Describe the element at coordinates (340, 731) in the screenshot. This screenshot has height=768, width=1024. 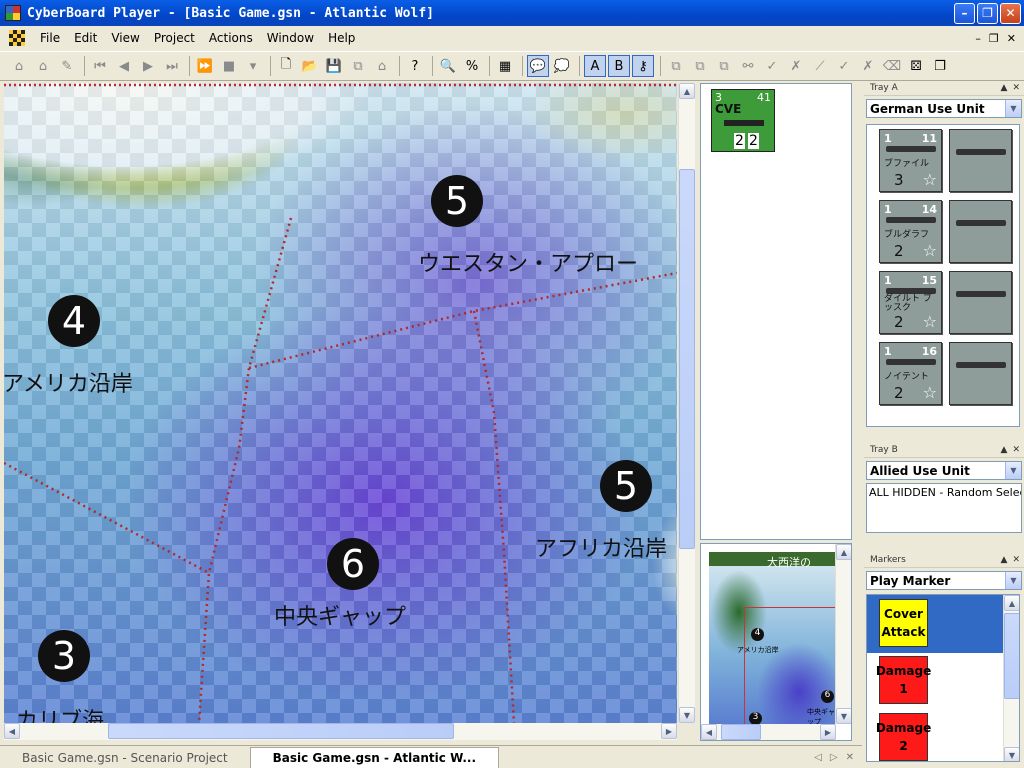
I see `map-horizontal-scrollbar: ◀ ▶` at that location.